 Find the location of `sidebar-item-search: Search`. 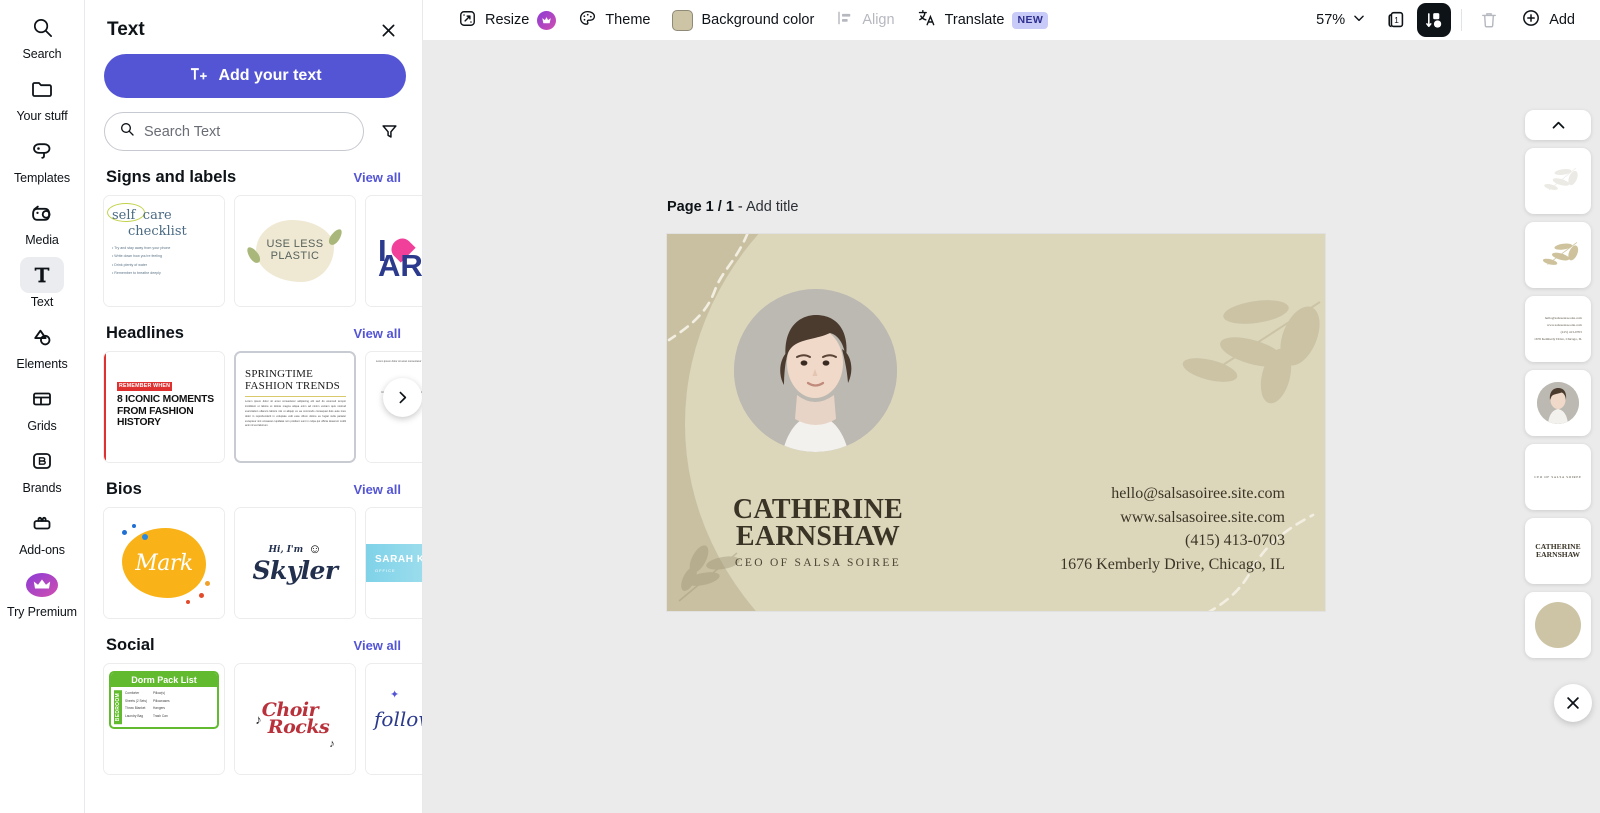

sidebar-item-search: Search is located at coordinates (42, 33).